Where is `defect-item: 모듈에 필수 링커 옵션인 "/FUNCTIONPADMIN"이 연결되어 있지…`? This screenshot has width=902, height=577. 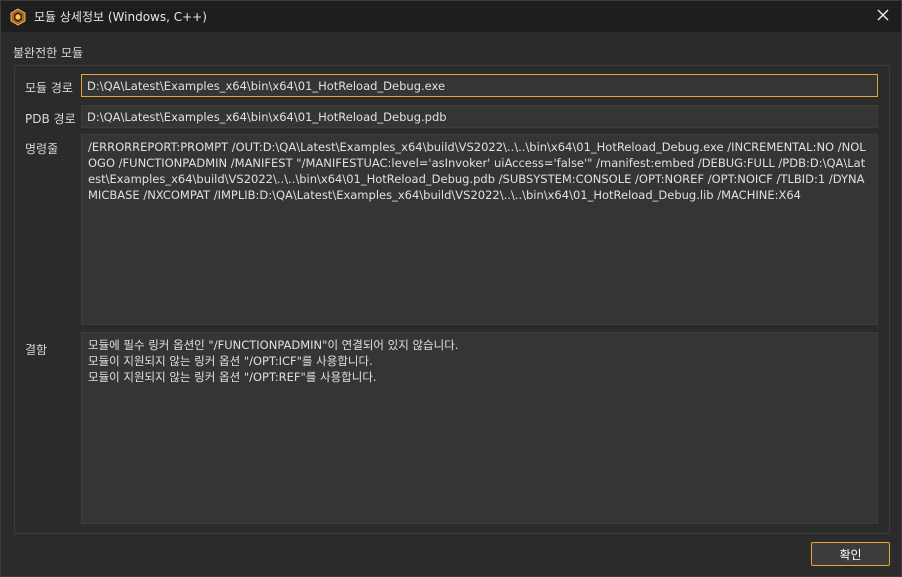
defect-item: 모듈에 필수 링커 옵션인 "/FUNCTIONPADMIN"이 연결되어 있지… is located at coordinates (273, 345).